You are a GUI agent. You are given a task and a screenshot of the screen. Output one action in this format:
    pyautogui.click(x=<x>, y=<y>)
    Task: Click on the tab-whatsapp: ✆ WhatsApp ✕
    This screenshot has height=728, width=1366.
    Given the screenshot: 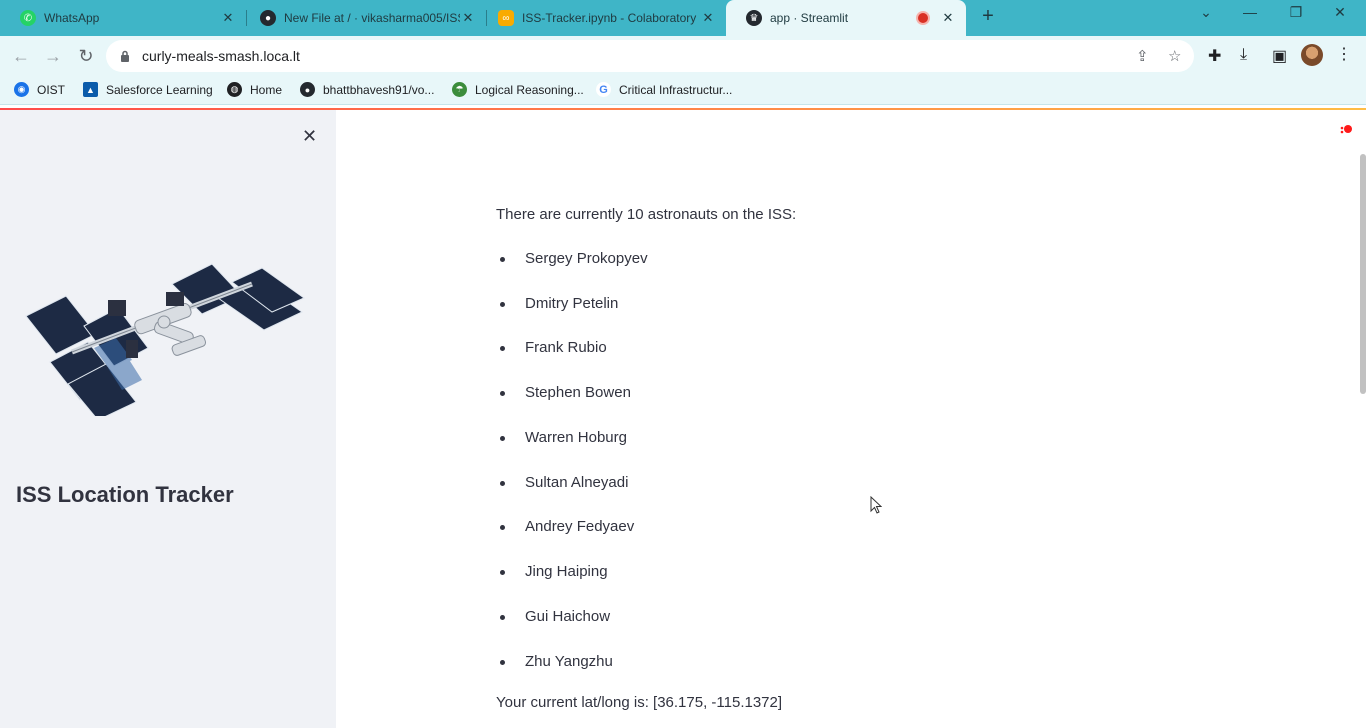 What is the action you would take?
    pyautogui.click(x=123, y=18)
    